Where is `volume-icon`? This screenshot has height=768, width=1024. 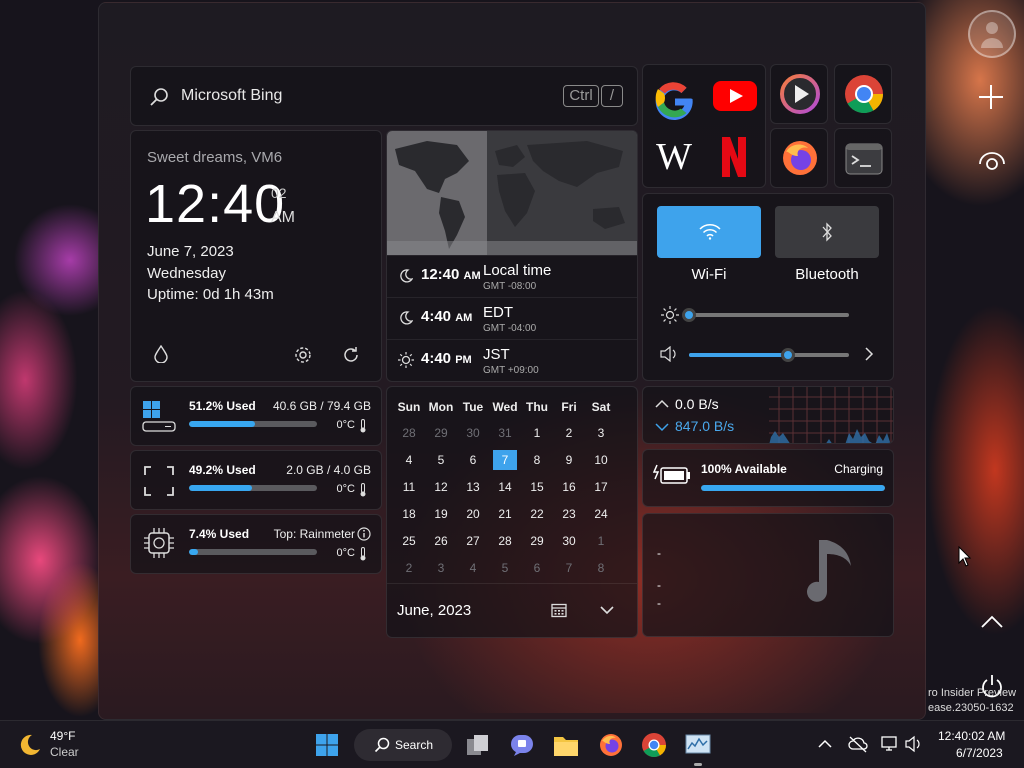
volume-icon is located at coordinates (669, 354).